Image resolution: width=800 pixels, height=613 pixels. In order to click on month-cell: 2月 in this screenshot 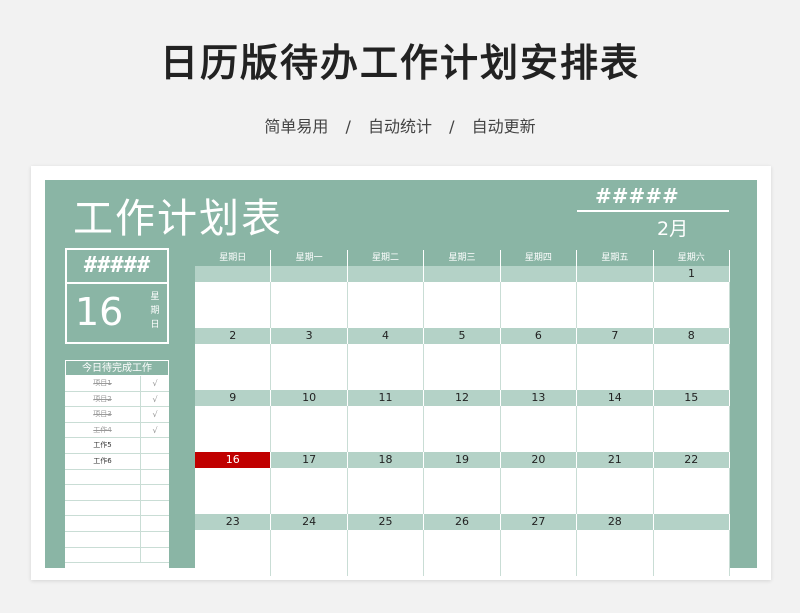, I will do `click(672, 227)`.